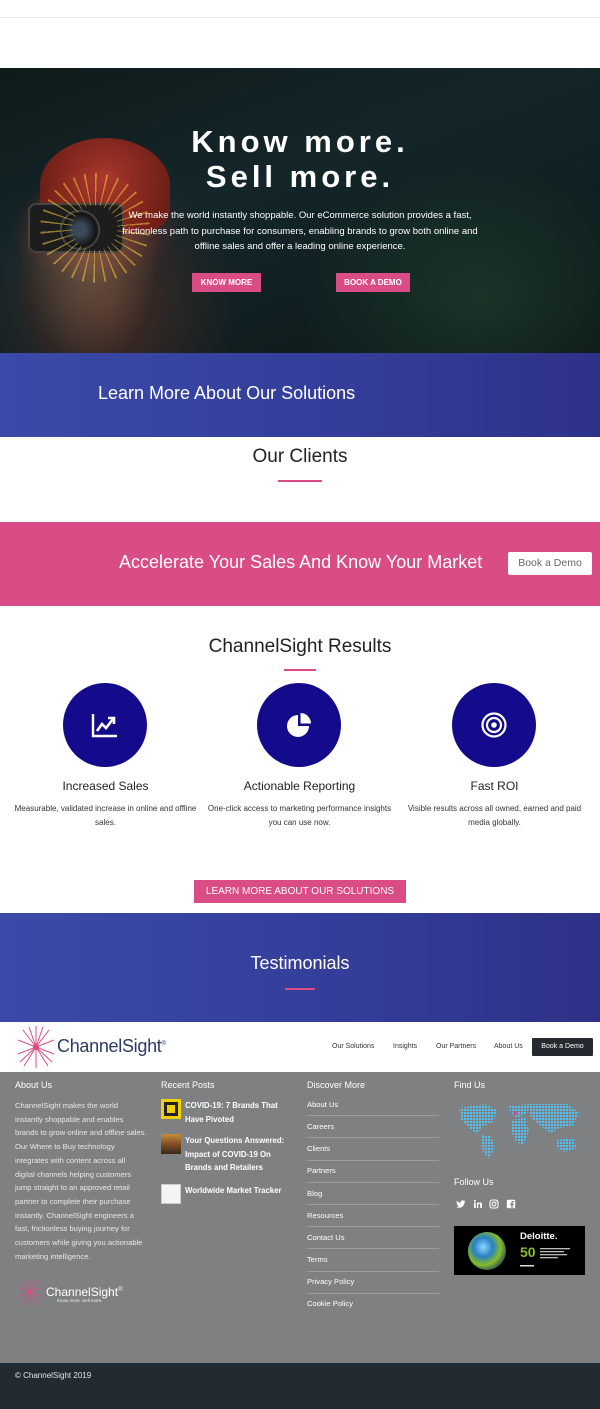  Describe the element at coordinates (372, 1126) in the screenshot. I see `footer-link-careers: Careers` at that location.